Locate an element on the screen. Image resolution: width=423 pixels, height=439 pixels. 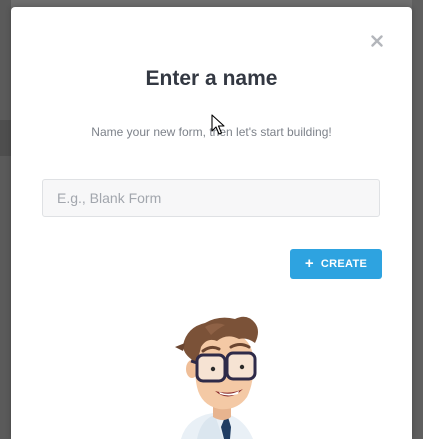
backdrop-panel-band is located at coordinates (5, 138).